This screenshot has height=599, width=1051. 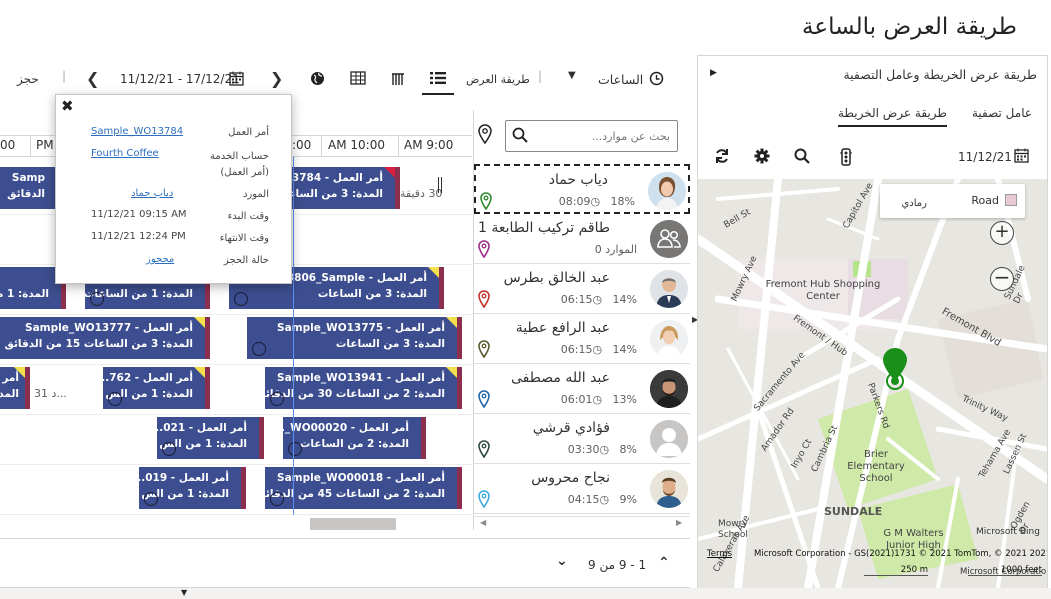 What do you see at coordinates (914, 203) in the screenshot?
I see `map-type-aerial: رمادي` at bounding box center [914, 203].